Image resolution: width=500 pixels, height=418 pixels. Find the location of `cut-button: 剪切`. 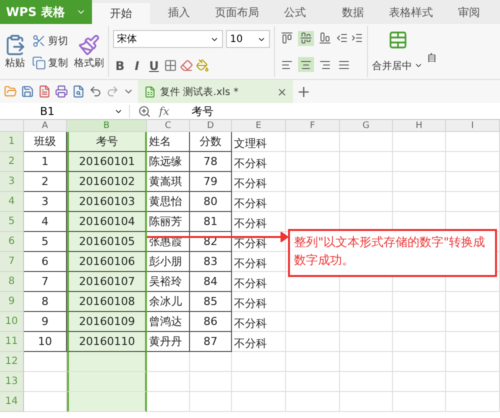

cut-button: 剪切 is located at coordinates (50, 41).